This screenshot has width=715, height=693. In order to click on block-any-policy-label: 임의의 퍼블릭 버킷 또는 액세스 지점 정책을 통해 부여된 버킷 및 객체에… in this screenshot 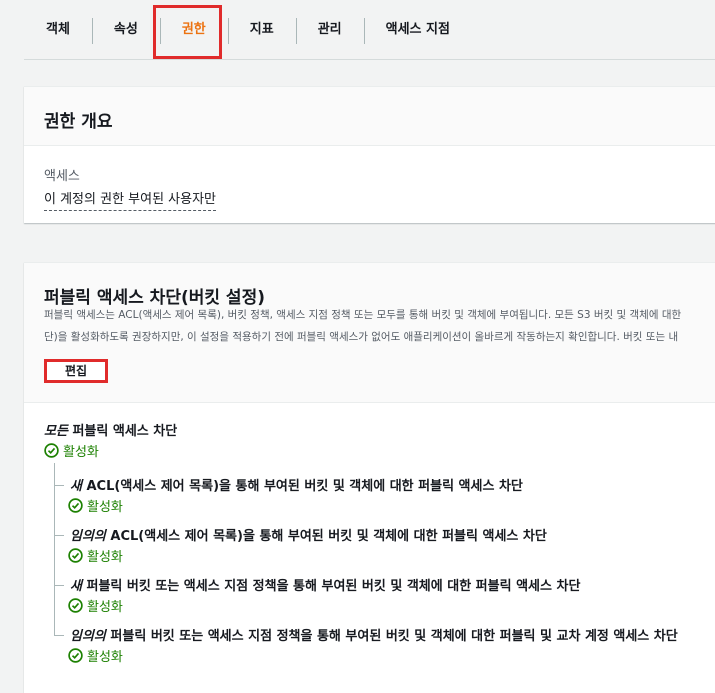, I will do `click(374, 634)`.